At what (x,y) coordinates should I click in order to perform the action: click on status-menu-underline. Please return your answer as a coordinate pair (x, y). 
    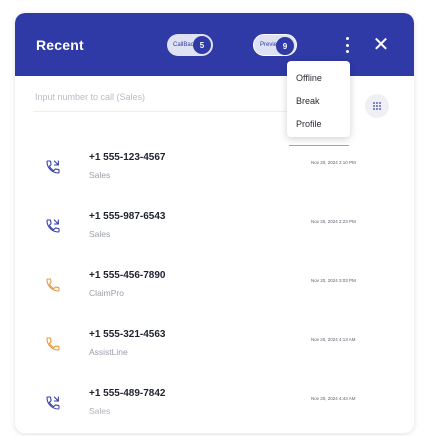
    Looking at the image, I should click on (319, 145).